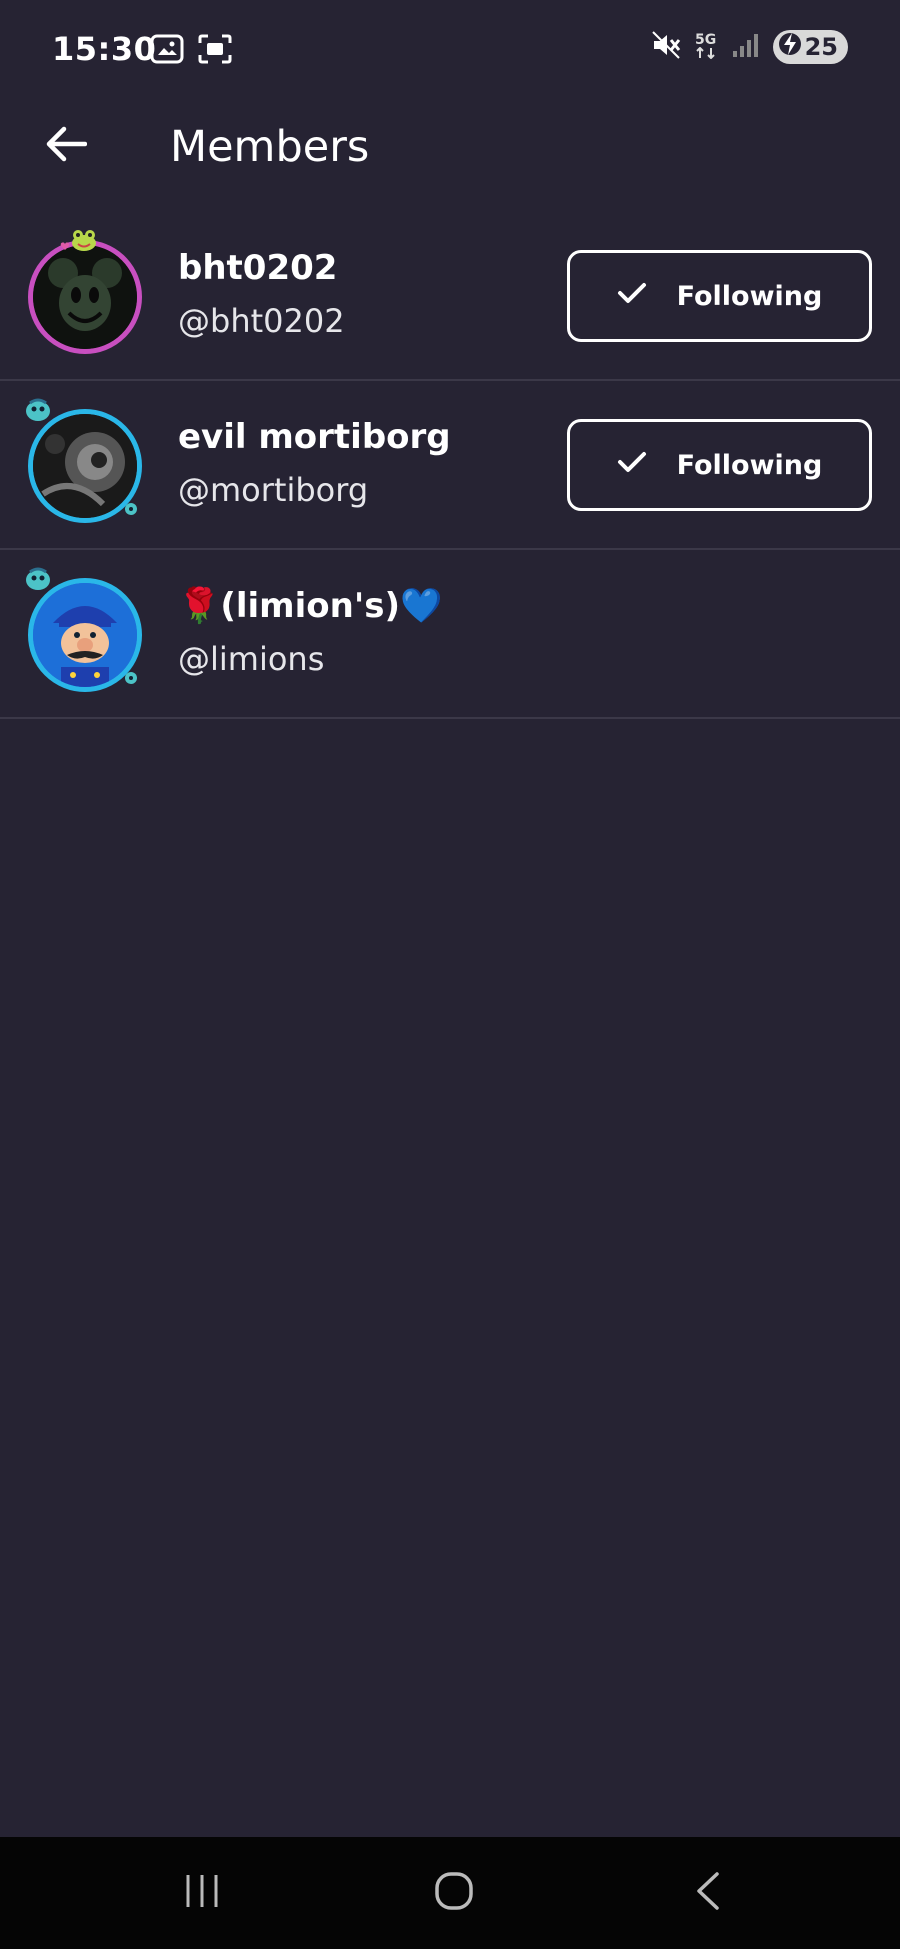 The width and height of the screenshot is (900, 1949). Describe the element at coordinates (273, 490) in the screenshot. I see `member-handle: @mortiborg` at that location.